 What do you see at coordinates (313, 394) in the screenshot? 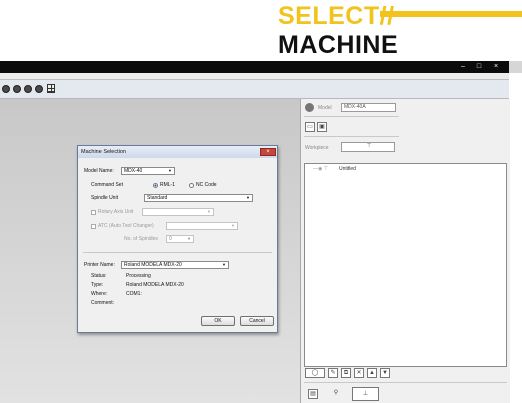
I see `document-icon: ▤` at bounding box center [313, 394].